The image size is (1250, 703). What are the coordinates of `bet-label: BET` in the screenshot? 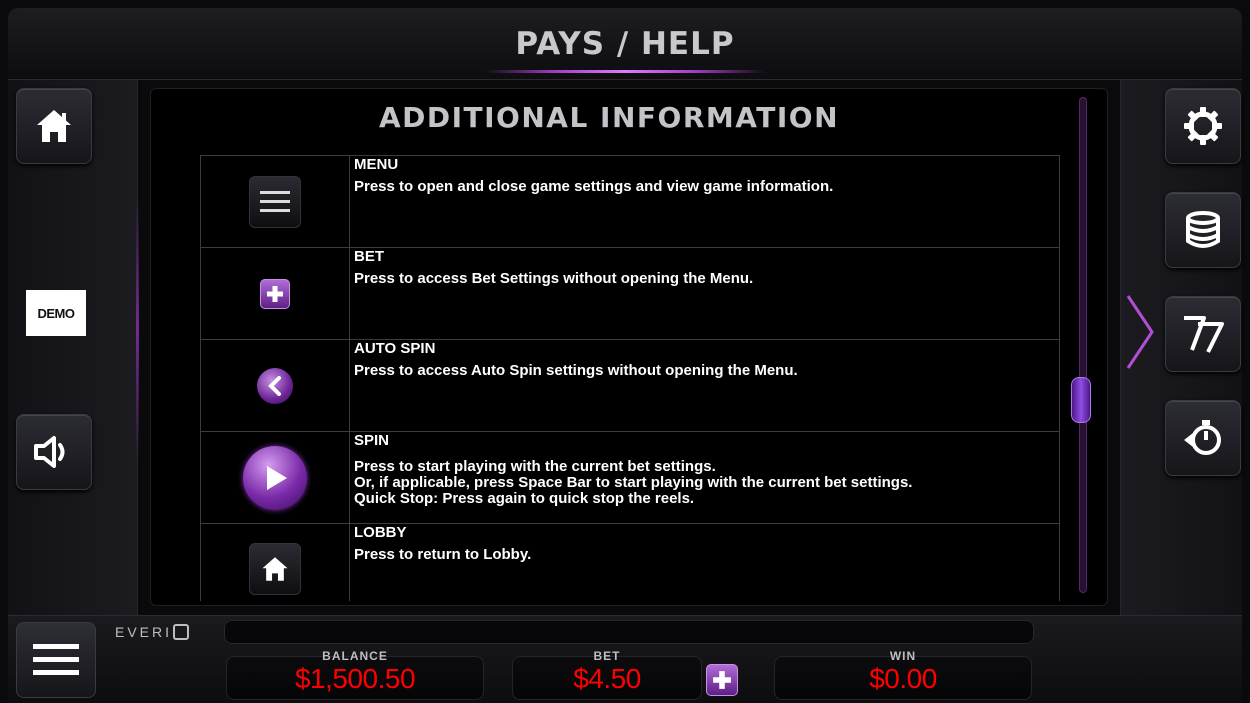 It's located at (607, 656).